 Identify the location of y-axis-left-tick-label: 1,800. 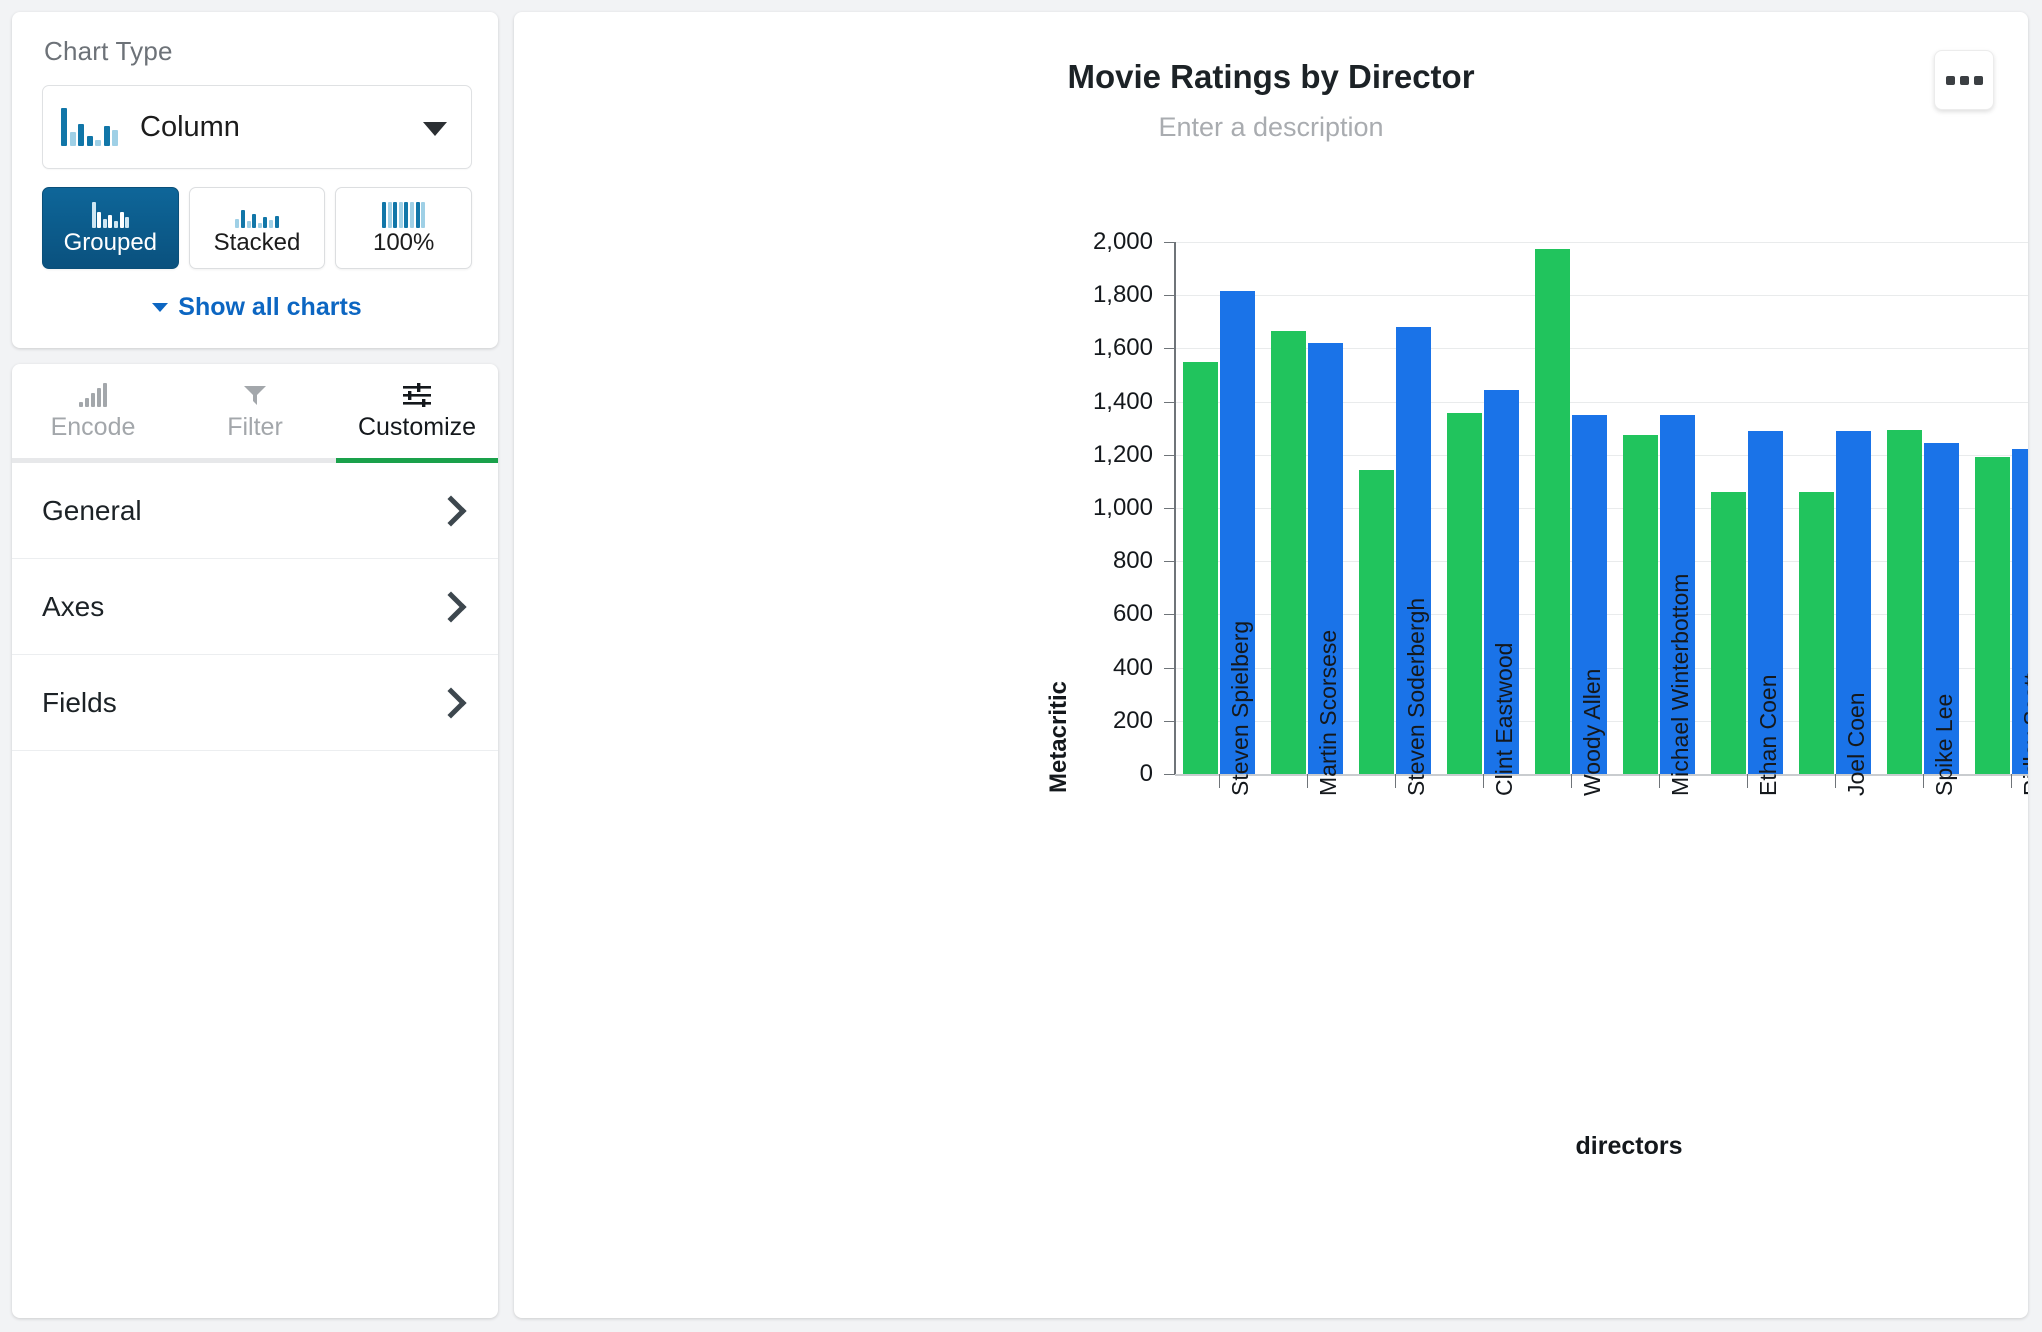
(1122, 295).